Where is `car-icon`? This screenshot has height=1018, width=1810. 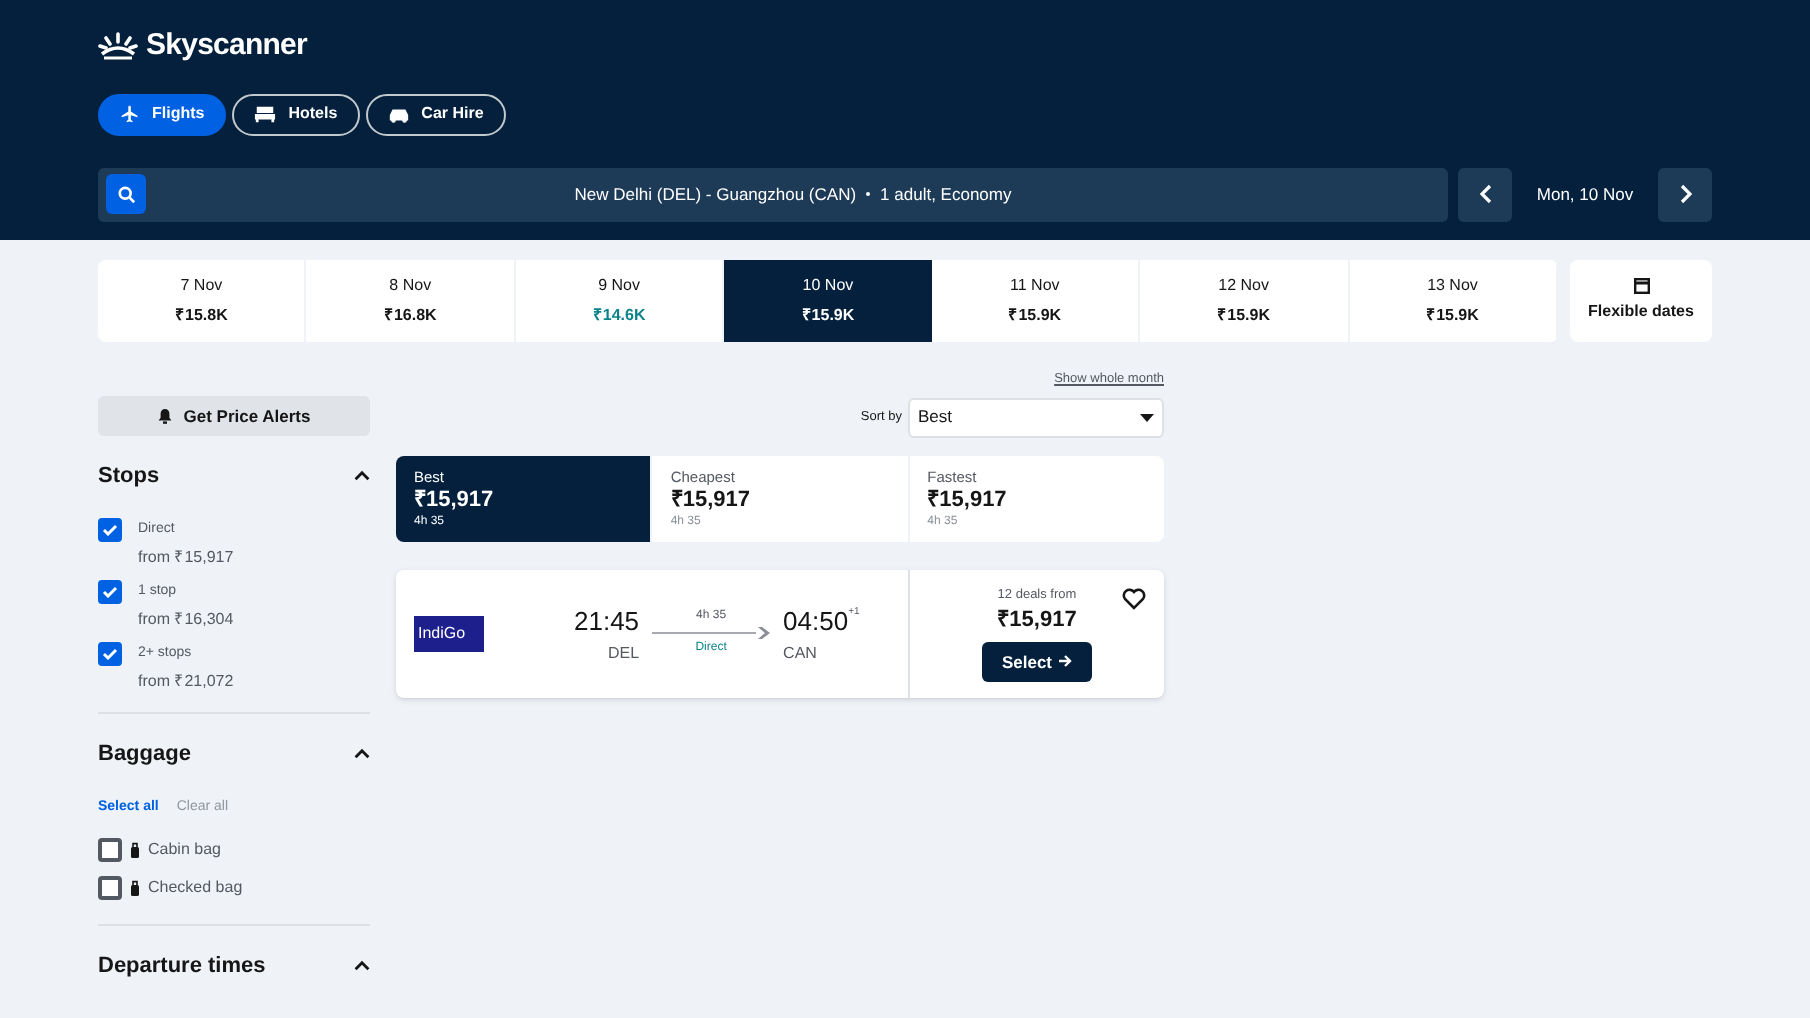 car-icon is located at coordinates (398, 114).